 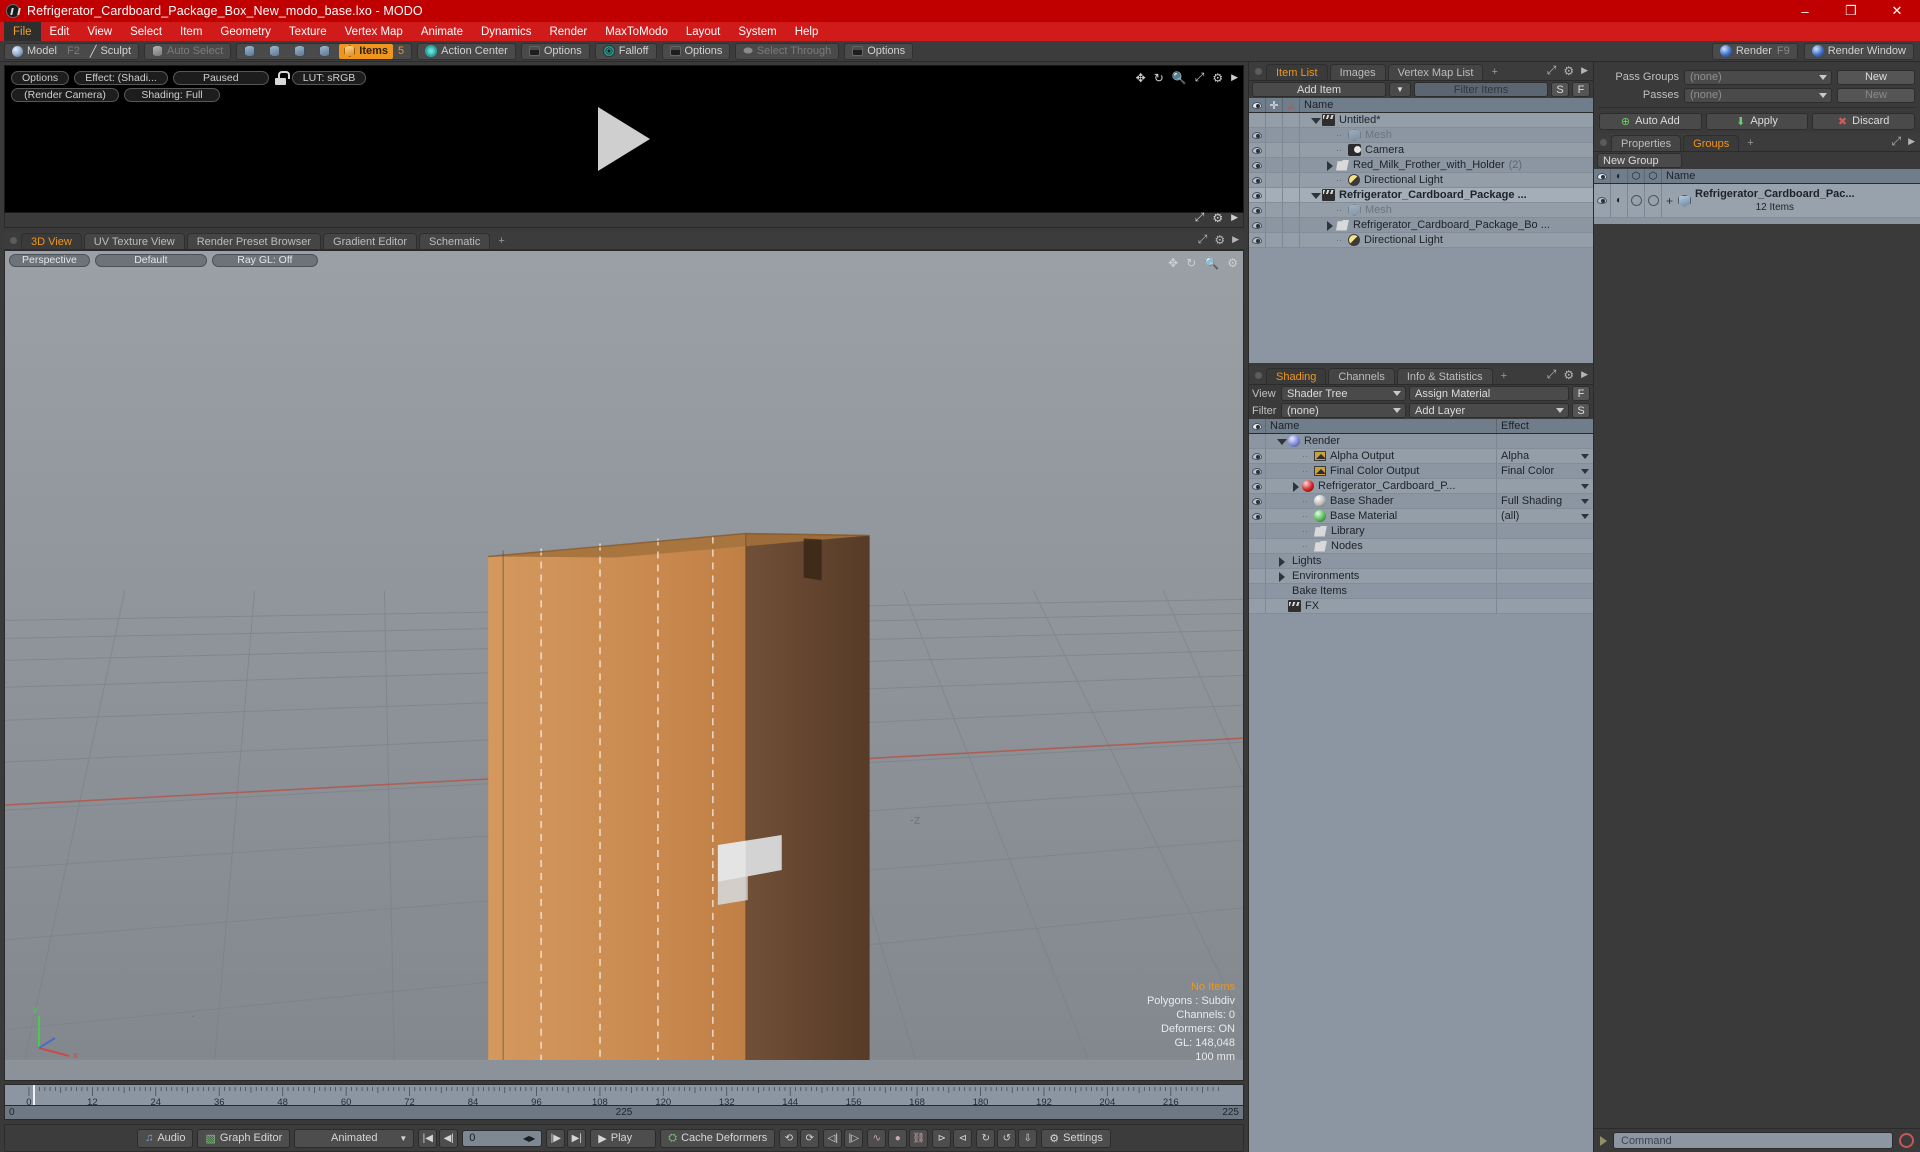 What do you see at coordinates (466, 51) in the screenshot?
I see `action-center-button: Action Center` at bounding box center [466, 51].